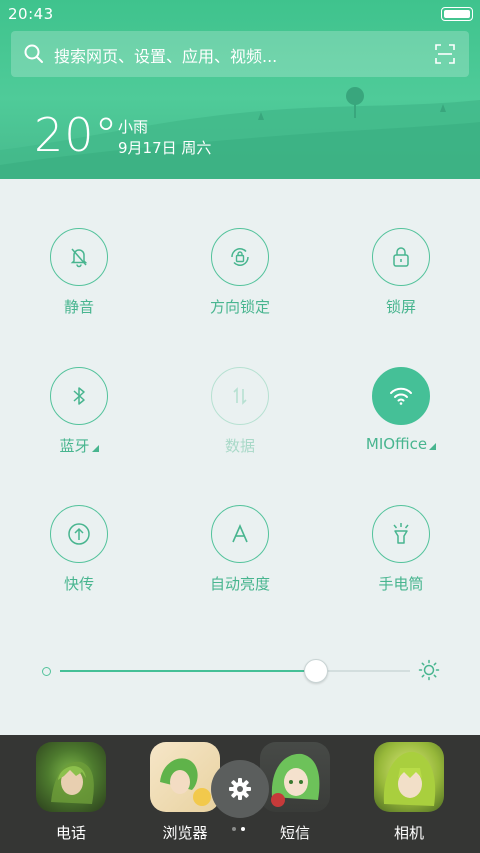  What do you see at coordinates (78, 307) in the screenshot?
I see `toggle-silent-label: 静音` at bounding box center [78, 307].